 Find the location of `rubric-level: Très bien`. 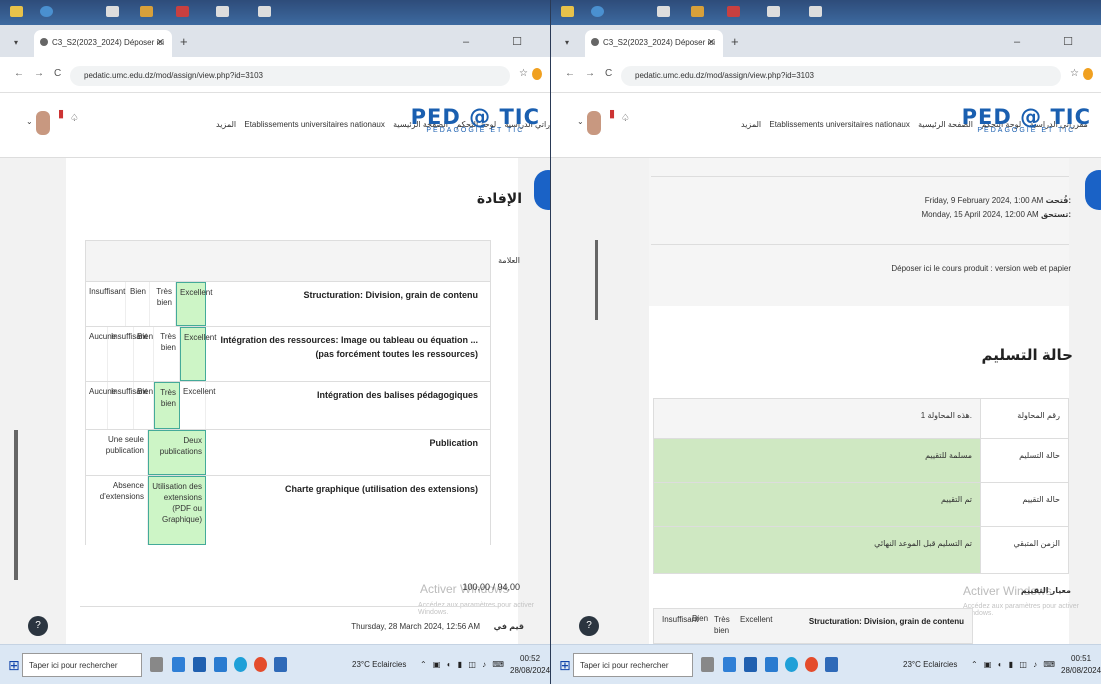

rubric-level: Très bien is located at coordinates (167, 354).